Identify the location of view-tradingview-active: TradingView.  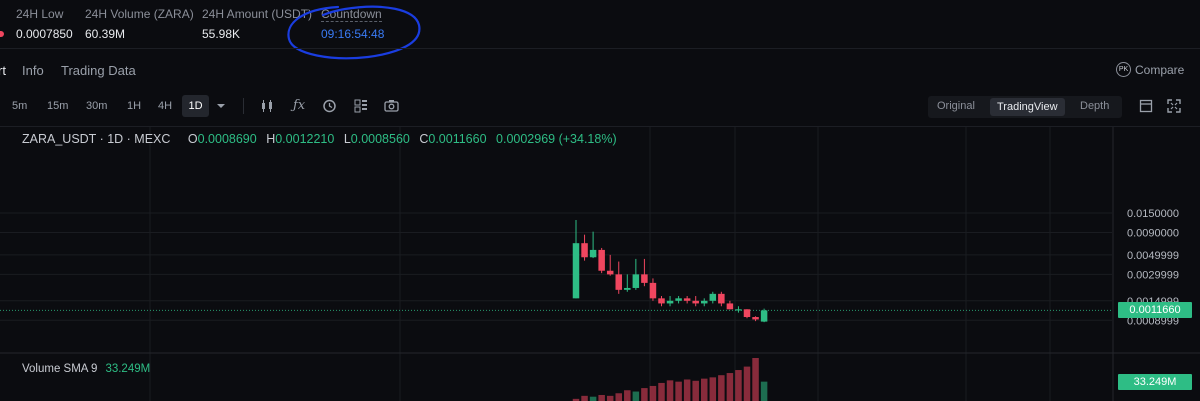
(1027, 107).